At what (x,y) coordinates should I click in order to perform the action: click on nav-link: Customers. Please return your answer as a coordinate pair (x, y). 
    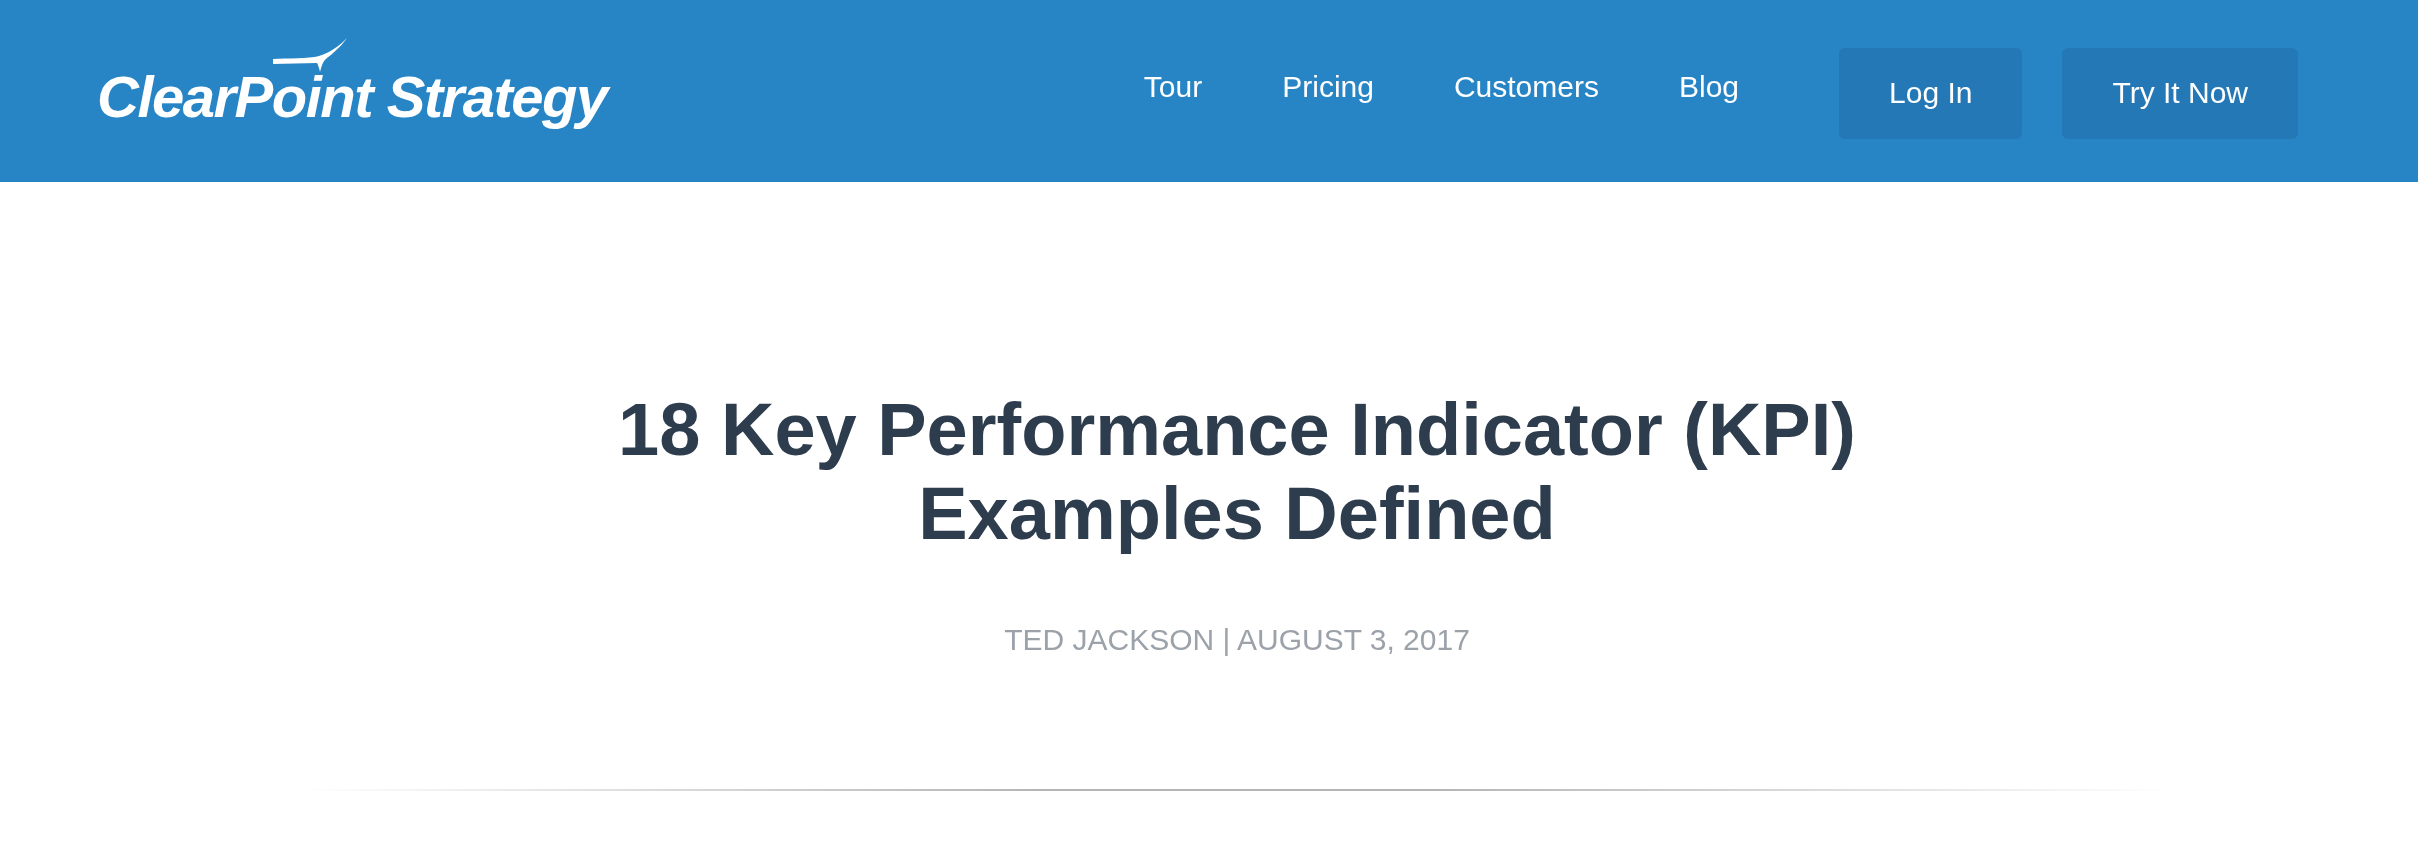
    Looking at the image, I should click on (1526, 87).